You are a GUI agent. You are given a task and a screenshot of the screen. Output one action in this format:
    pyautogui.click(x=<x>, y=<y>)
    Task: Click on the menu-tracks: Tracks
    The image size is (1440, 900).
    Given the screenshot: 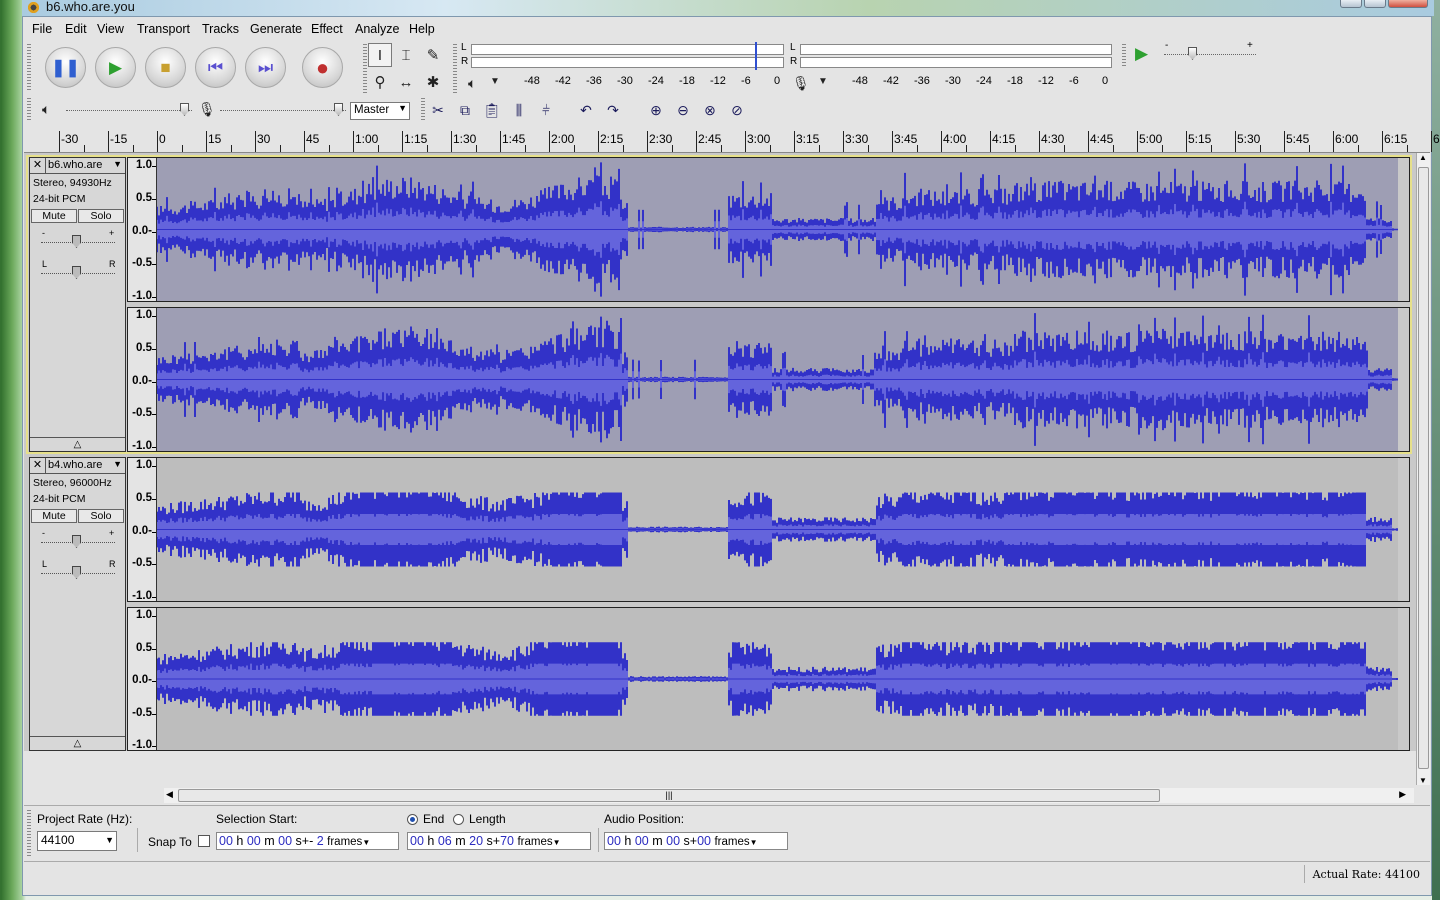 What is the action you would take?
    pyautogui.click(x=220, y=29)
    